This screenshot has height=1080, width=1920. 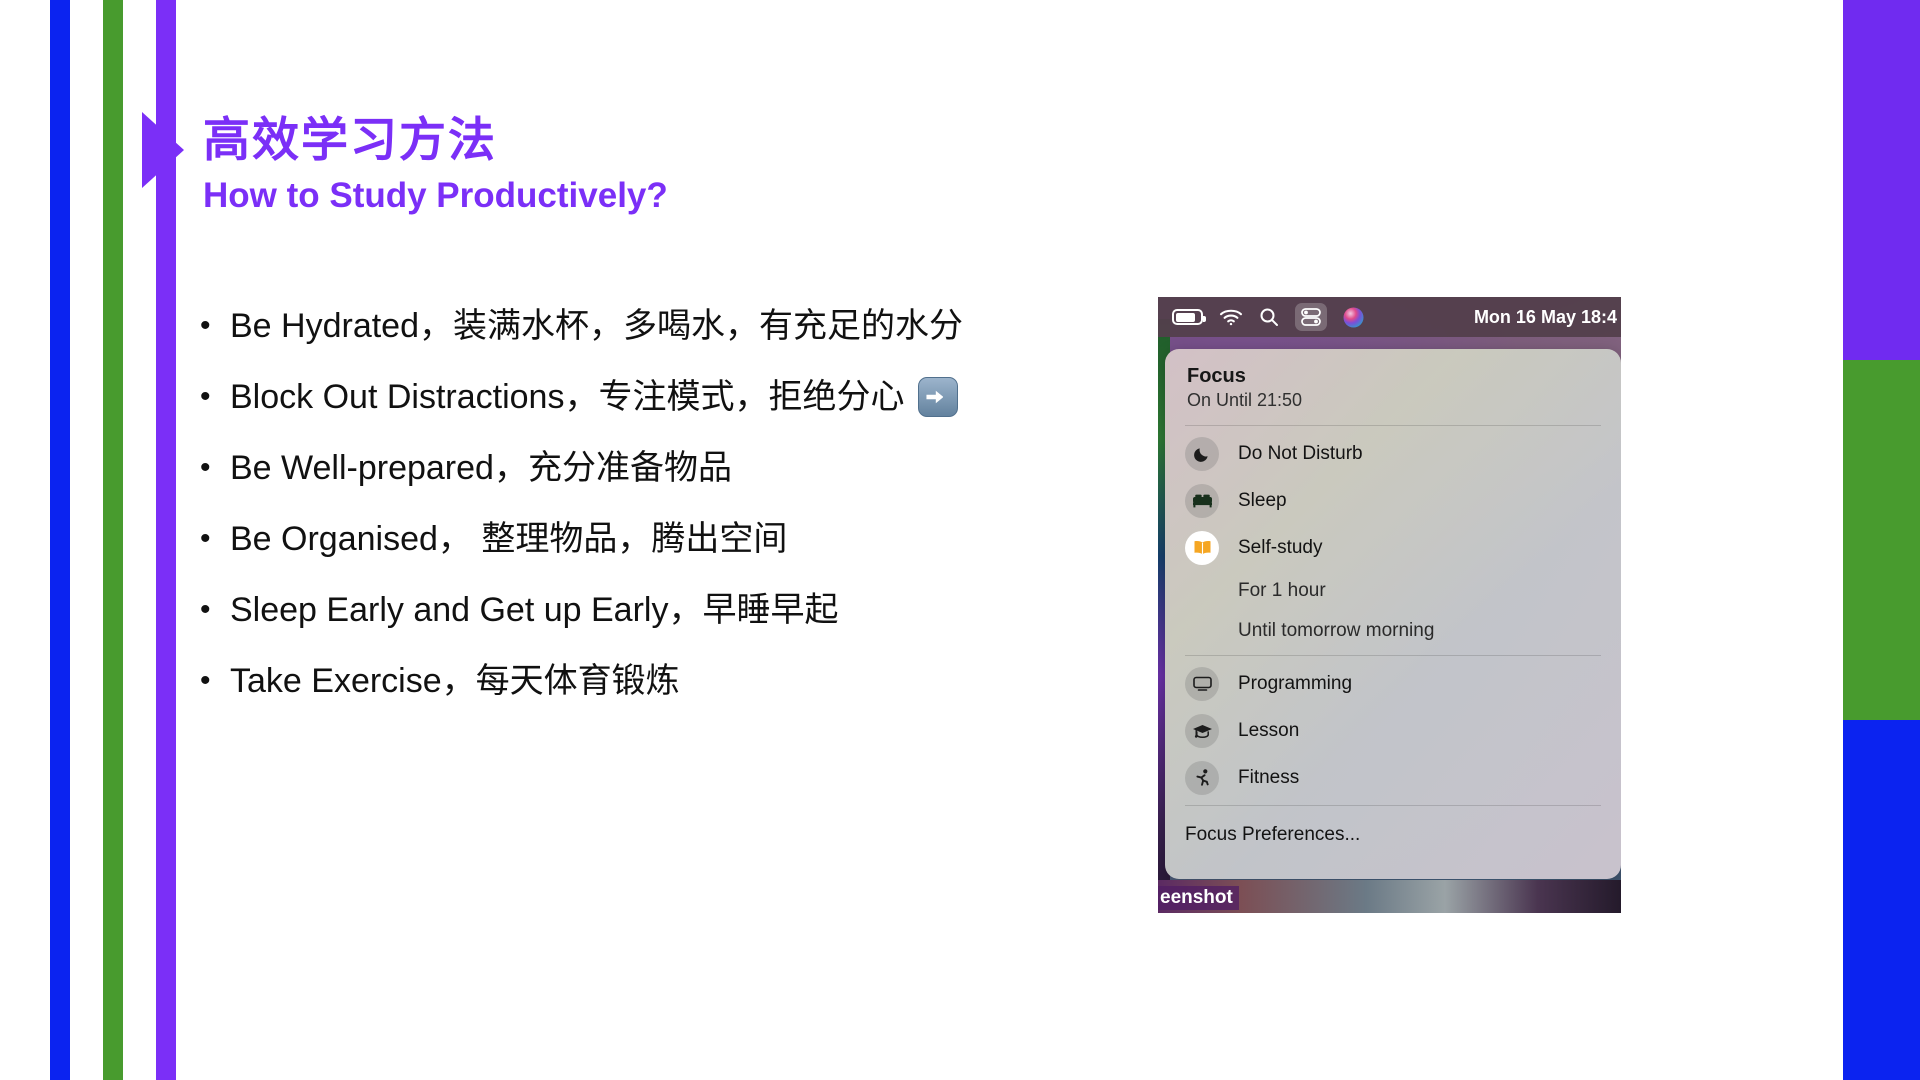 What do you see at coordinates (1245, 400) in the screenshot?
I see `focus-status: On Until 21:50` at bounding box center [1245, 400].